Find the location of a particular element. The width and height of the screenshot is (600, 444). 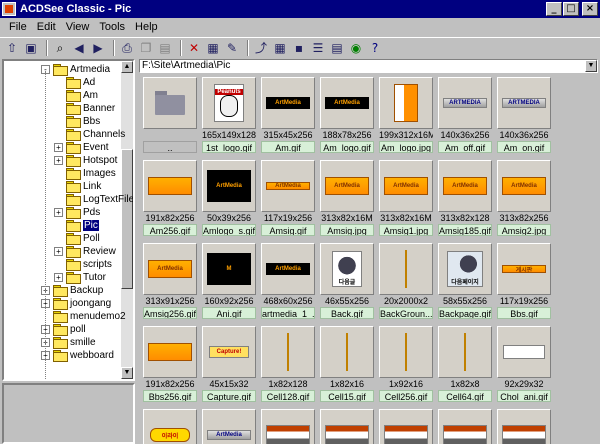

file-name-label: Amsig.jpg is located at coordinates (347, 230).